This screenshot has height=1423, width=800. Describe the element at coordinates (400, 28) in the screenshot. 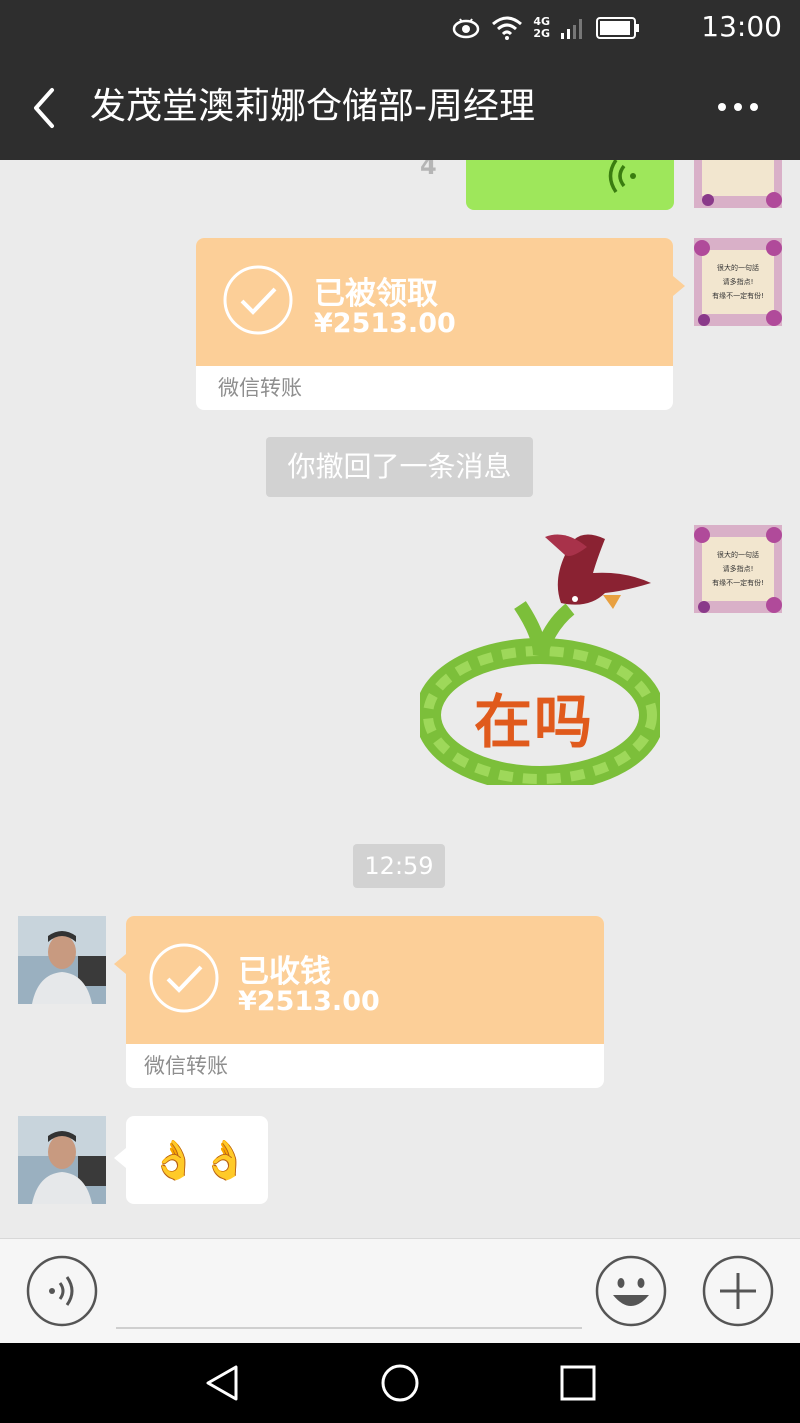

I see `status-bar: 4G 2G 13:00` at that location.